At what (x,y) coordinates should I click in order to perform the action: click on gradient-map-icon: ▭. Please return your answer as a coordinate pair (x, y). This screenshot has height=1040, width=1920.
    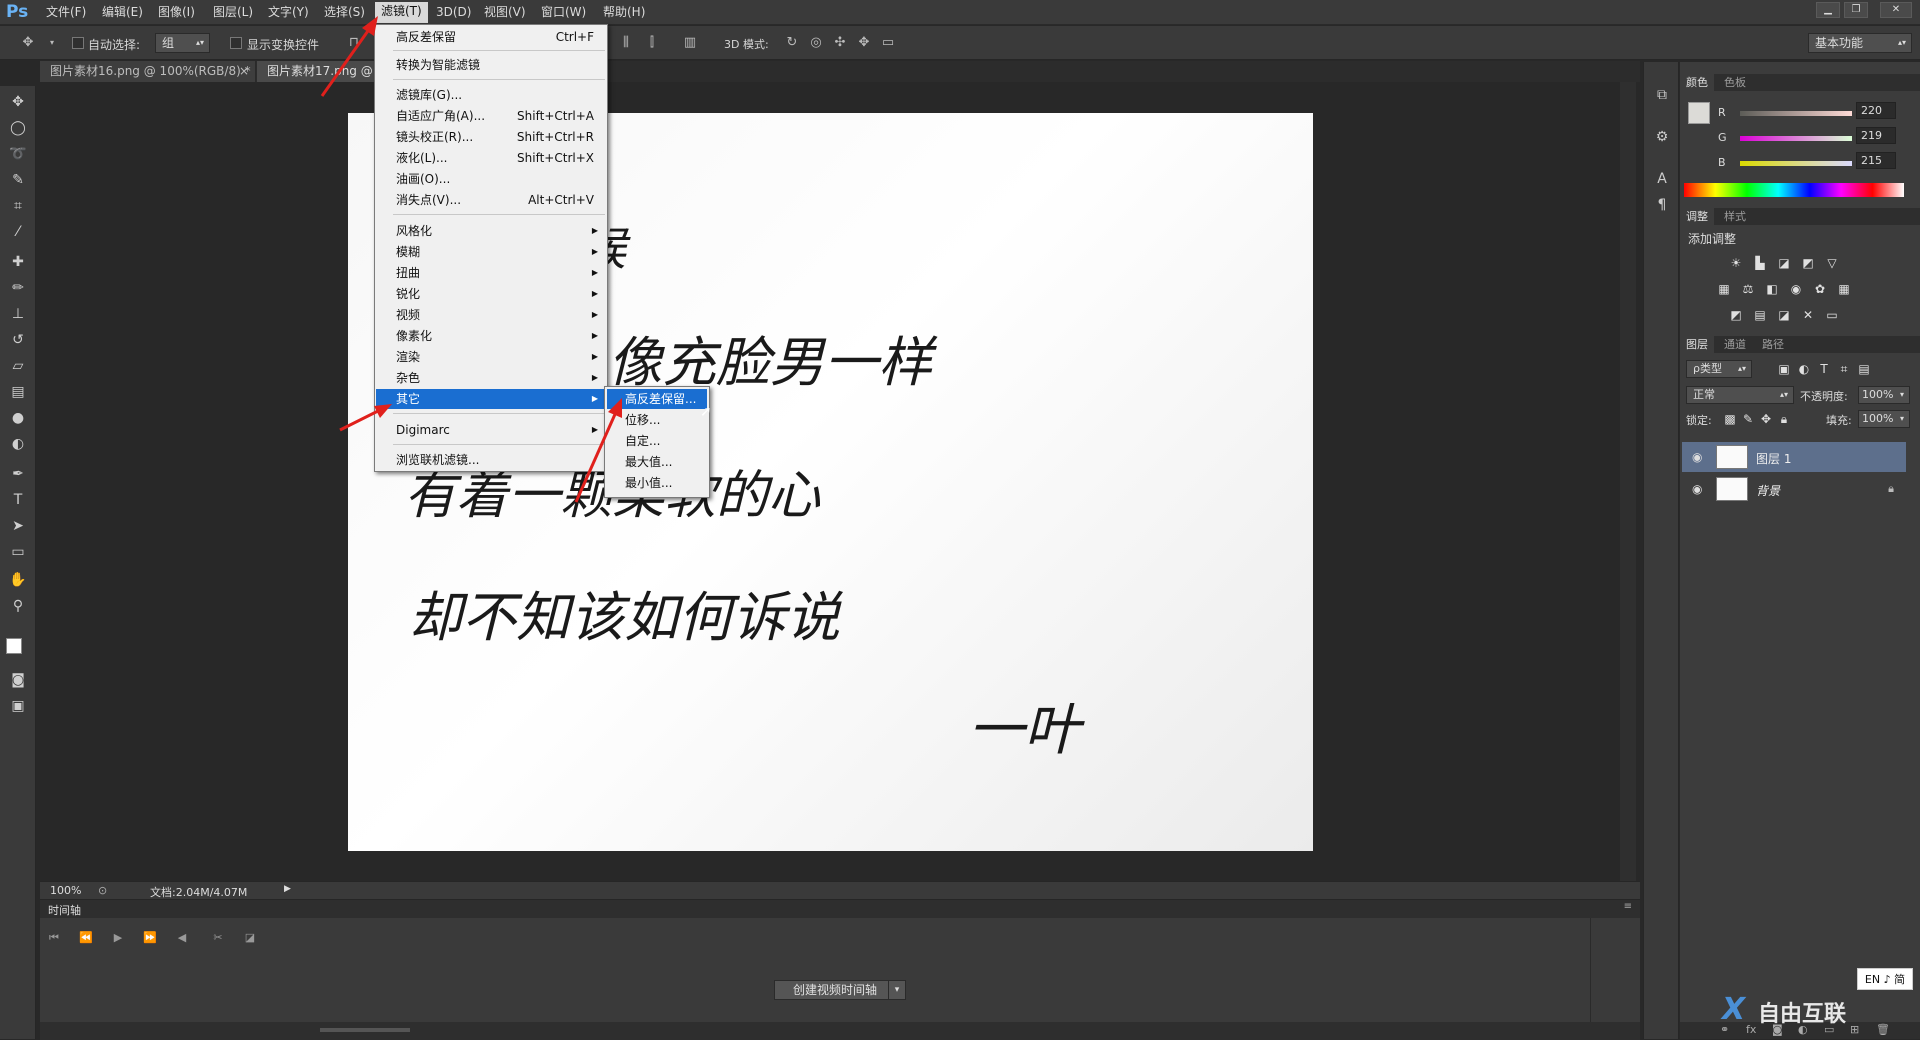
    Looking at the image, I should click on (1832, 315).